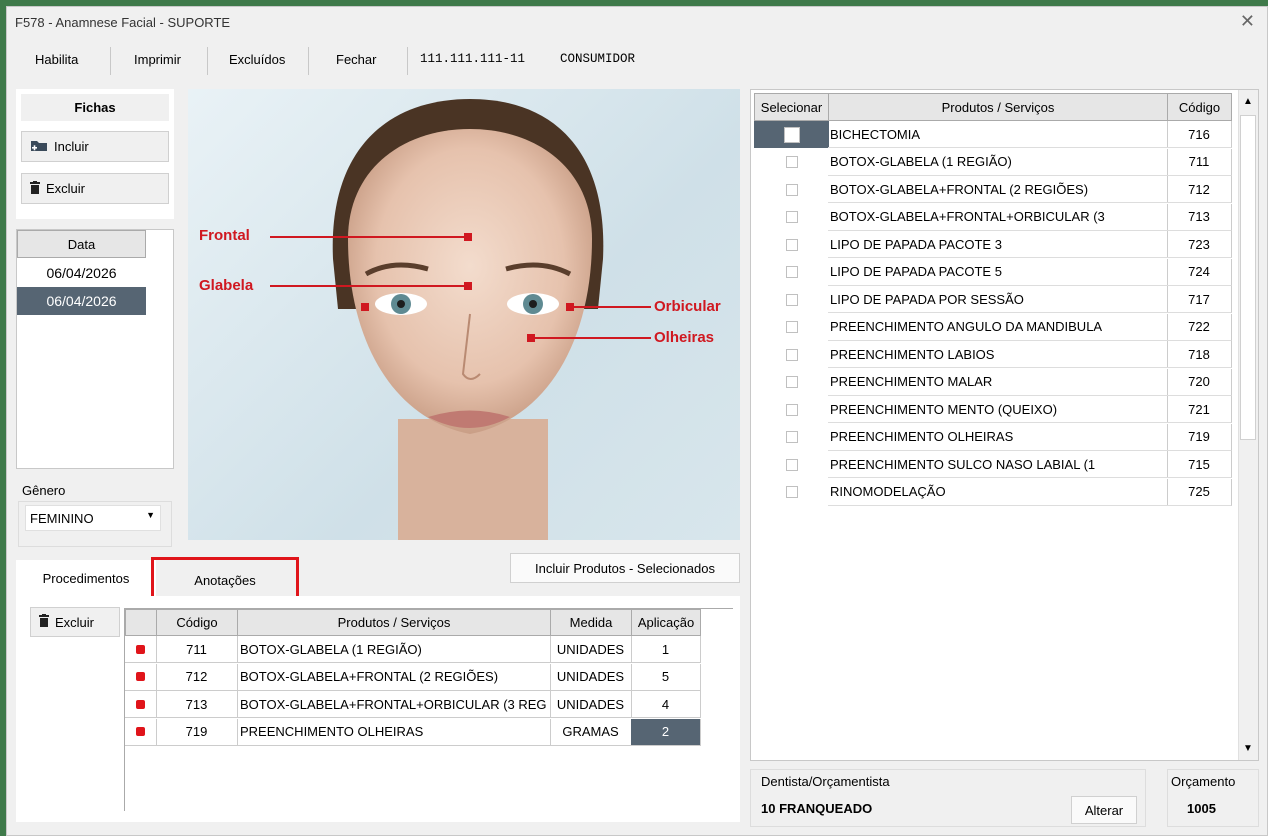 The image size is (1268, 836). What do you see at coordinates (1248, 748) in the screenshot?
I see `scroll-down-icon: ▼` at bounding box center [1248, 748].